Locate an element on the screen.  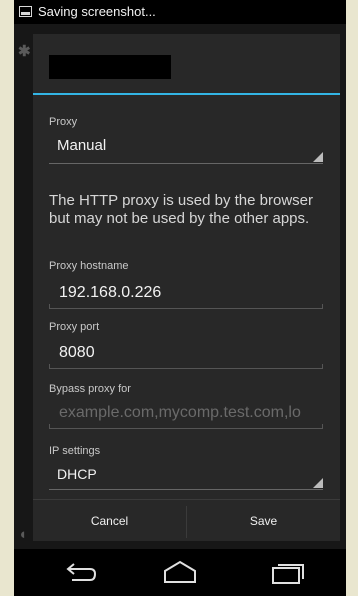
save-button: Save is located at coordinates (263, 521).